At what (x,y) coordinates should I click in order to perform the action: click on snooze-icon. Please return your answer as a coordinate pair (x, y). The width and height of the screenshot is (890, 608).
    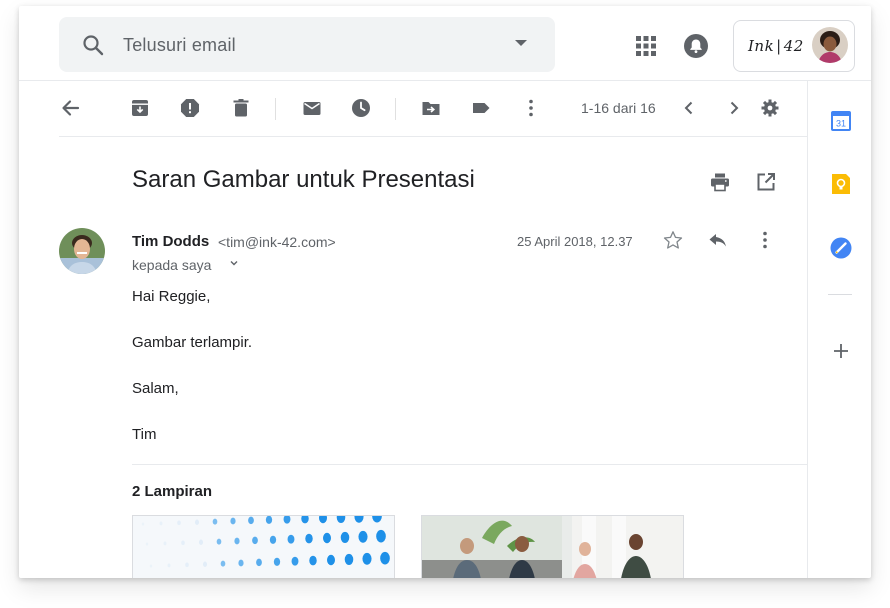
    Looking at the image, I should click on (361, 108).